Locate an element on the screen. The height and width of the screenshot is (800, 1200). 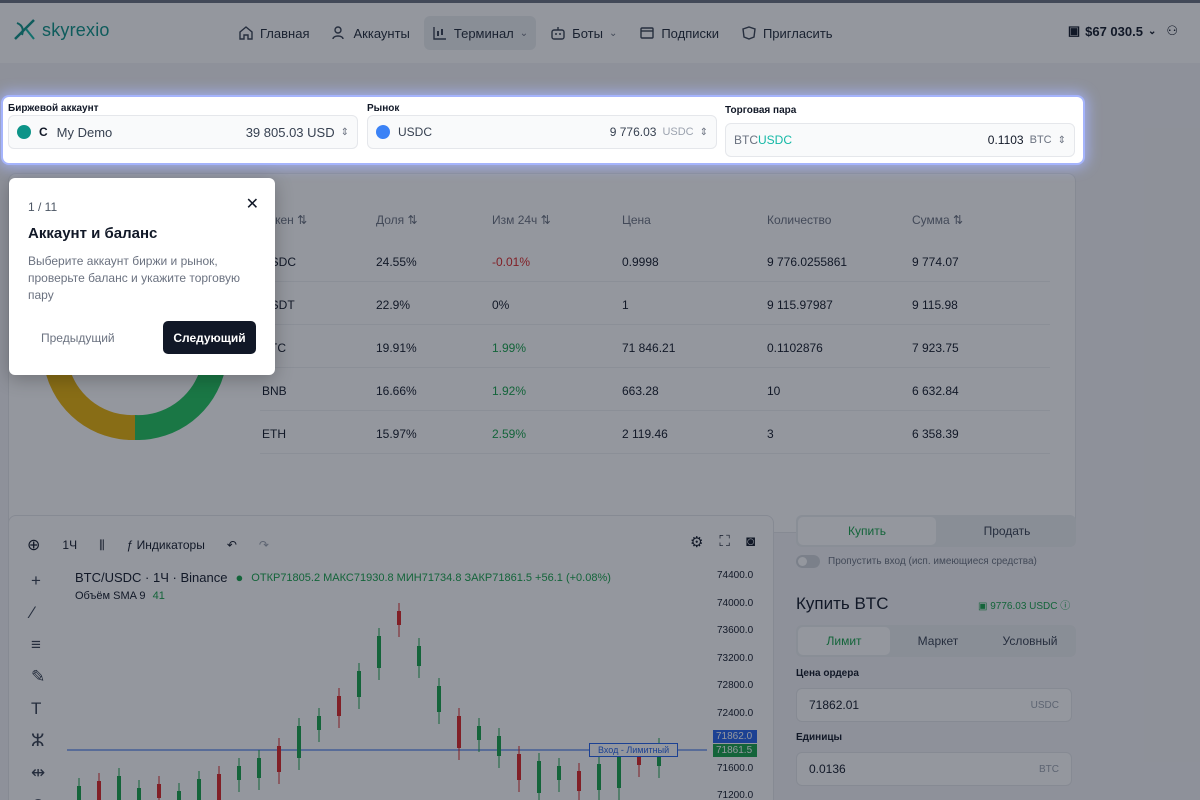
pair-select: BTC USDC 0.1103 BTC ⇕ is located at coordinates (900, 140).